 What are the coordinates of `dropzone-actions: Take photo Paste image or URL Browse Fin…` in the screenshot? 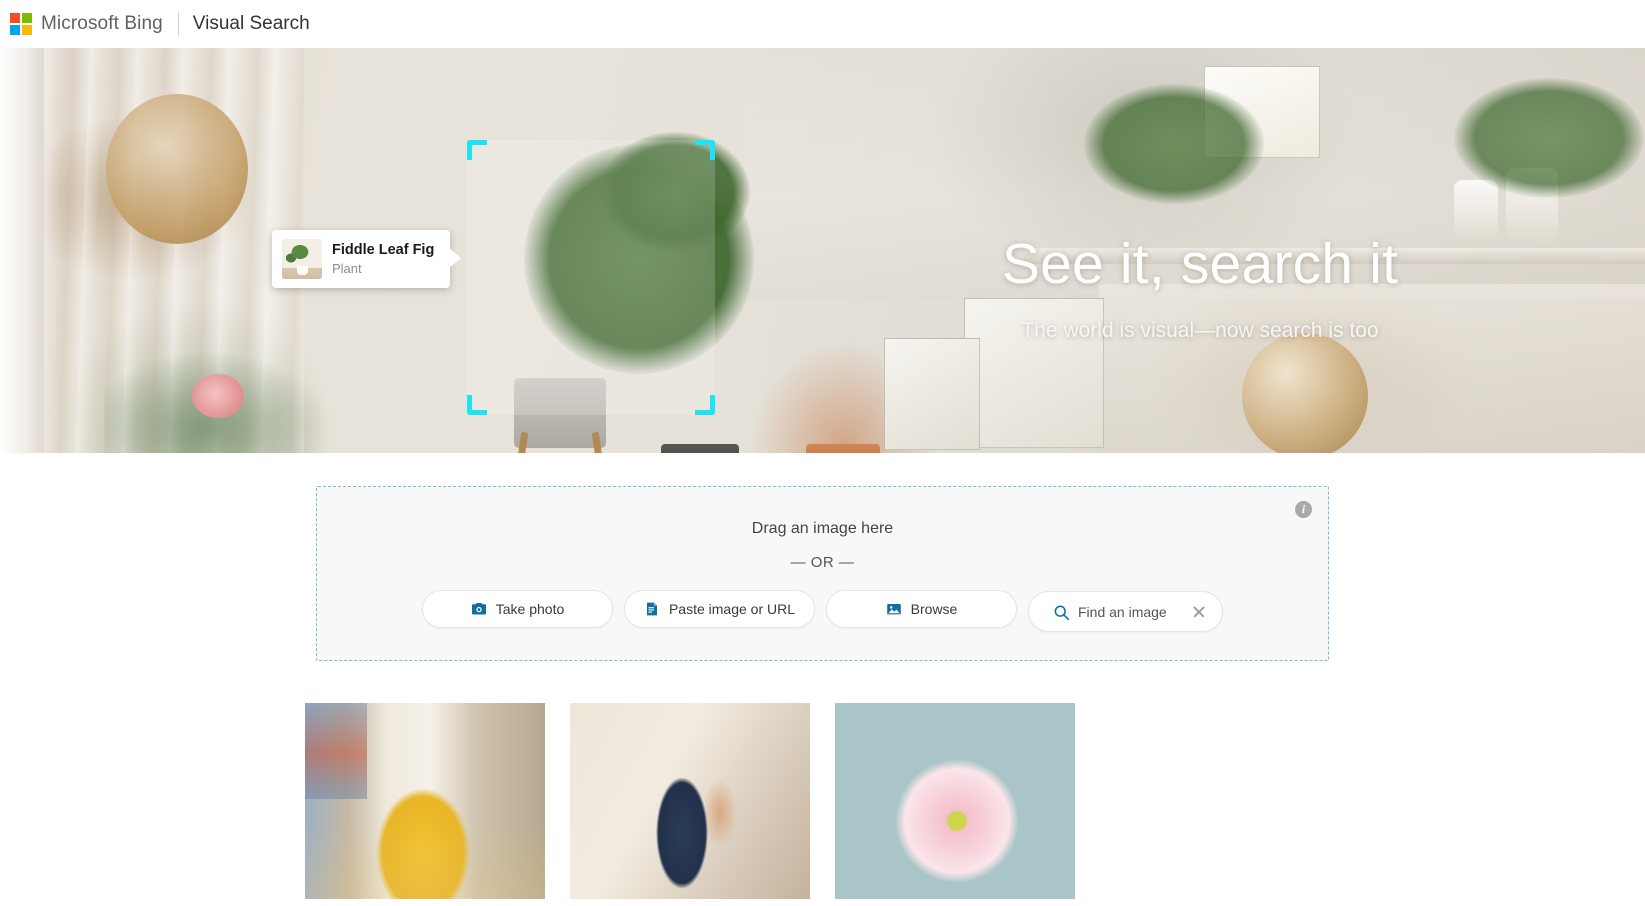 It's located at (822, 611).